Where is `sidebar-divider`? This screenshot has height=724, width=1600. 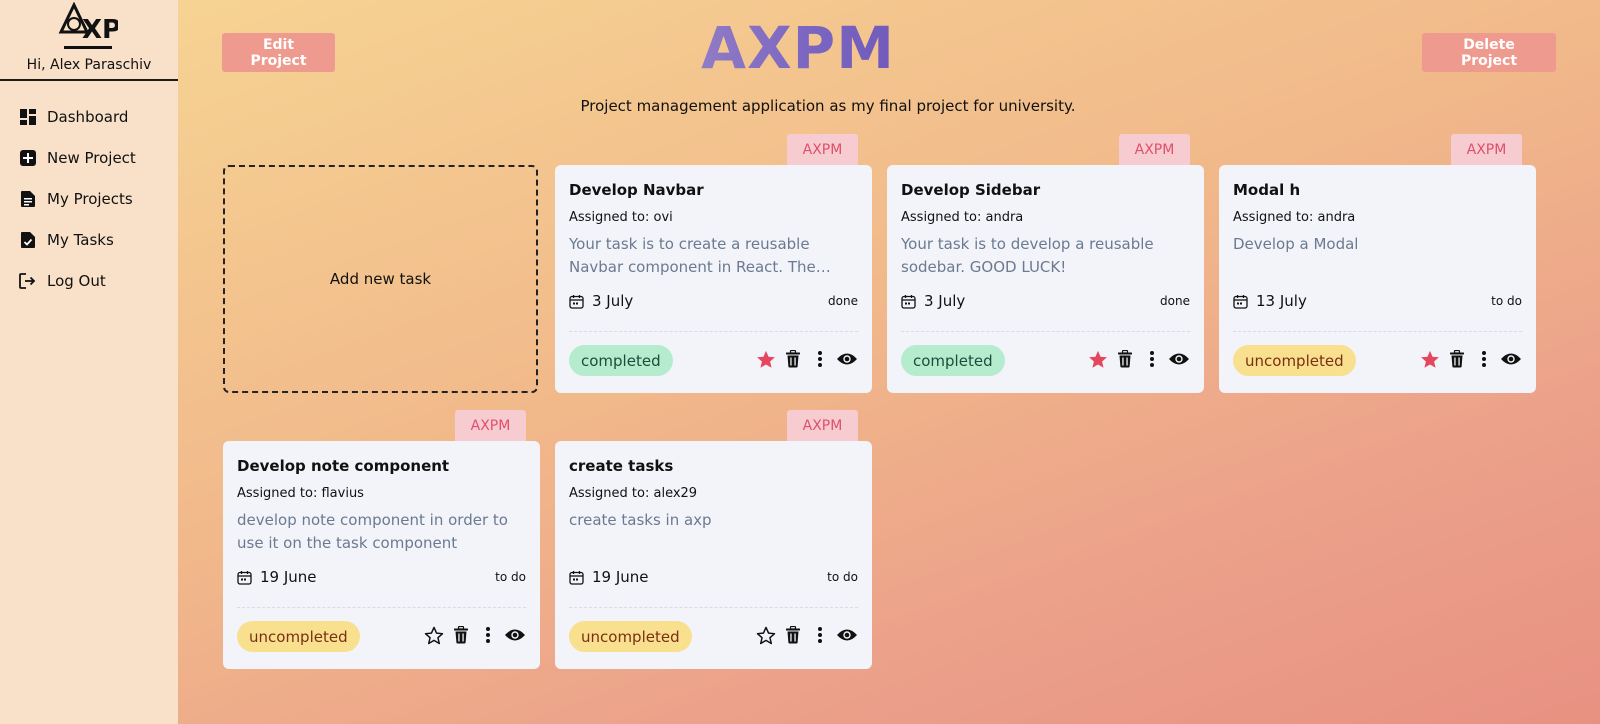
sidebar-divider is located at coordinates (89, 80).